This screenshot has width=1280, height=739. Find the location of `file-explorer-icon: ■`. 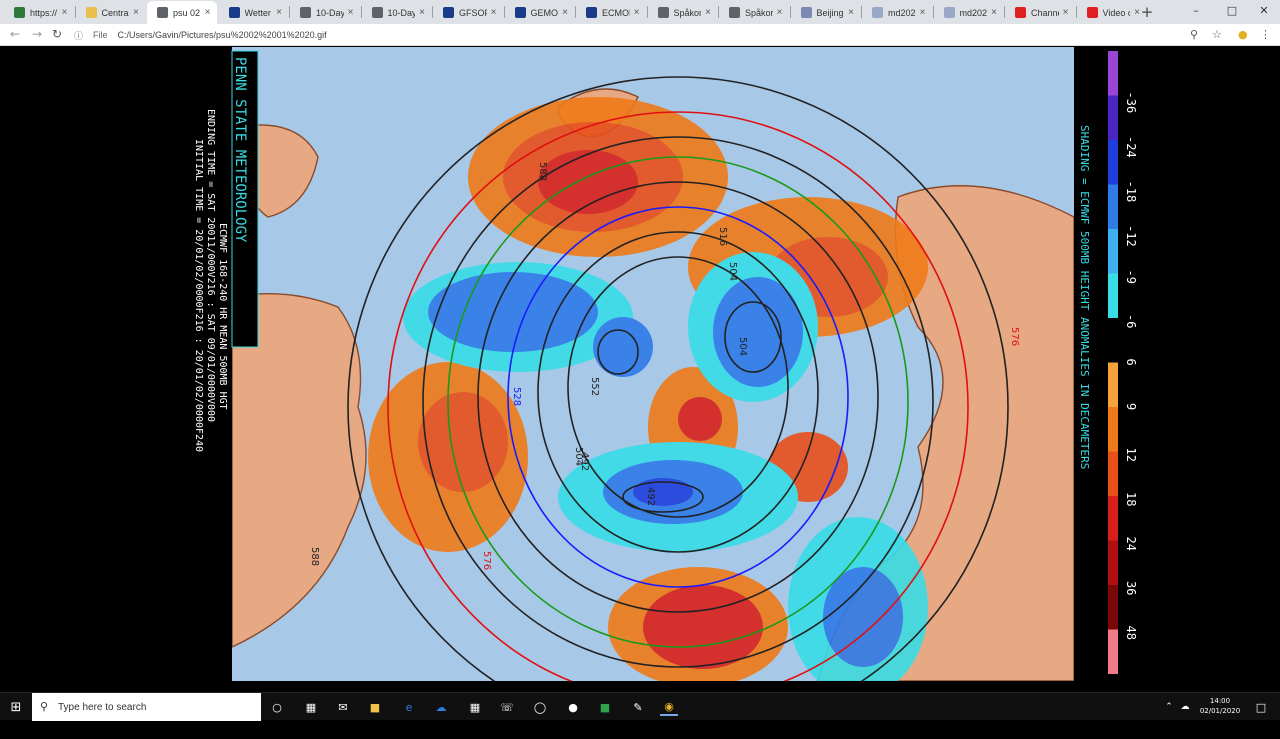

file-explorer-icon: ■ is located at coordinates (375, 707).